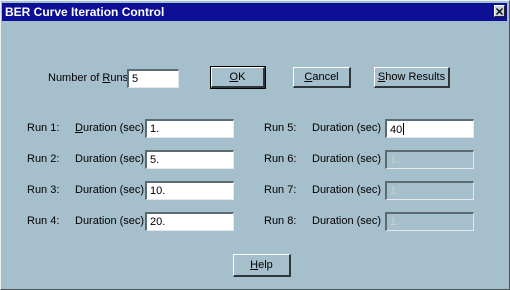  I want to click on number-of-runs-input: 5, so click(153, 78).